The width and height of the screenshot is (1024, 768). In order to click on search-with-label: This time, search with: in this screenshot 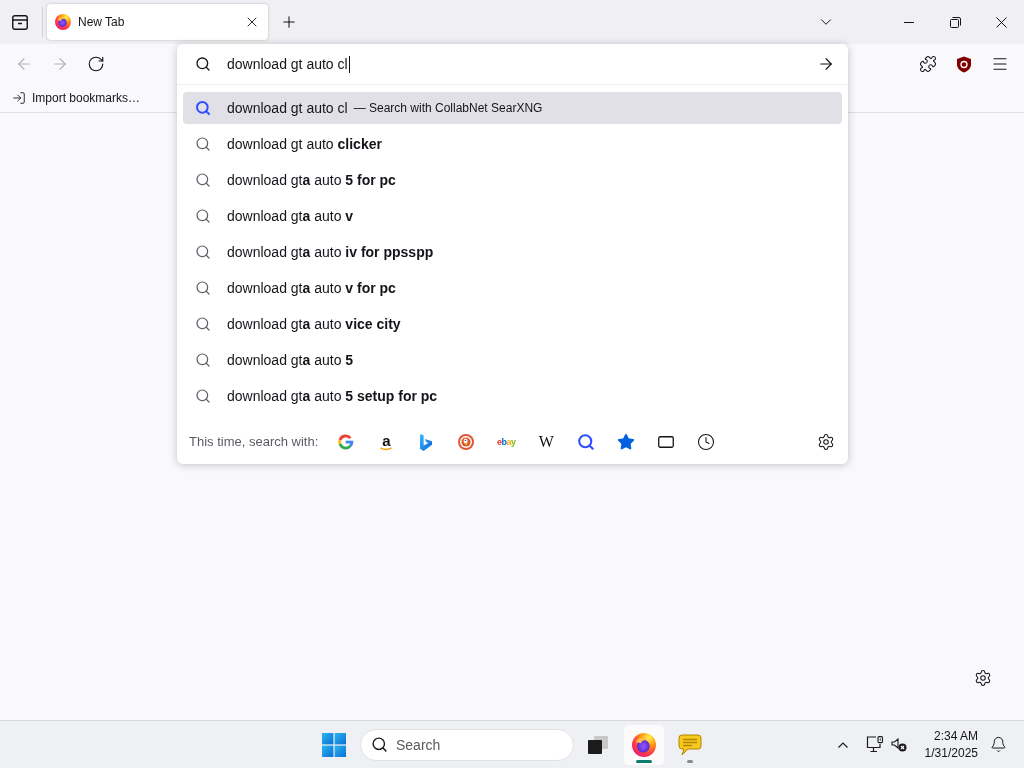, I will do `click(254, 442)`.